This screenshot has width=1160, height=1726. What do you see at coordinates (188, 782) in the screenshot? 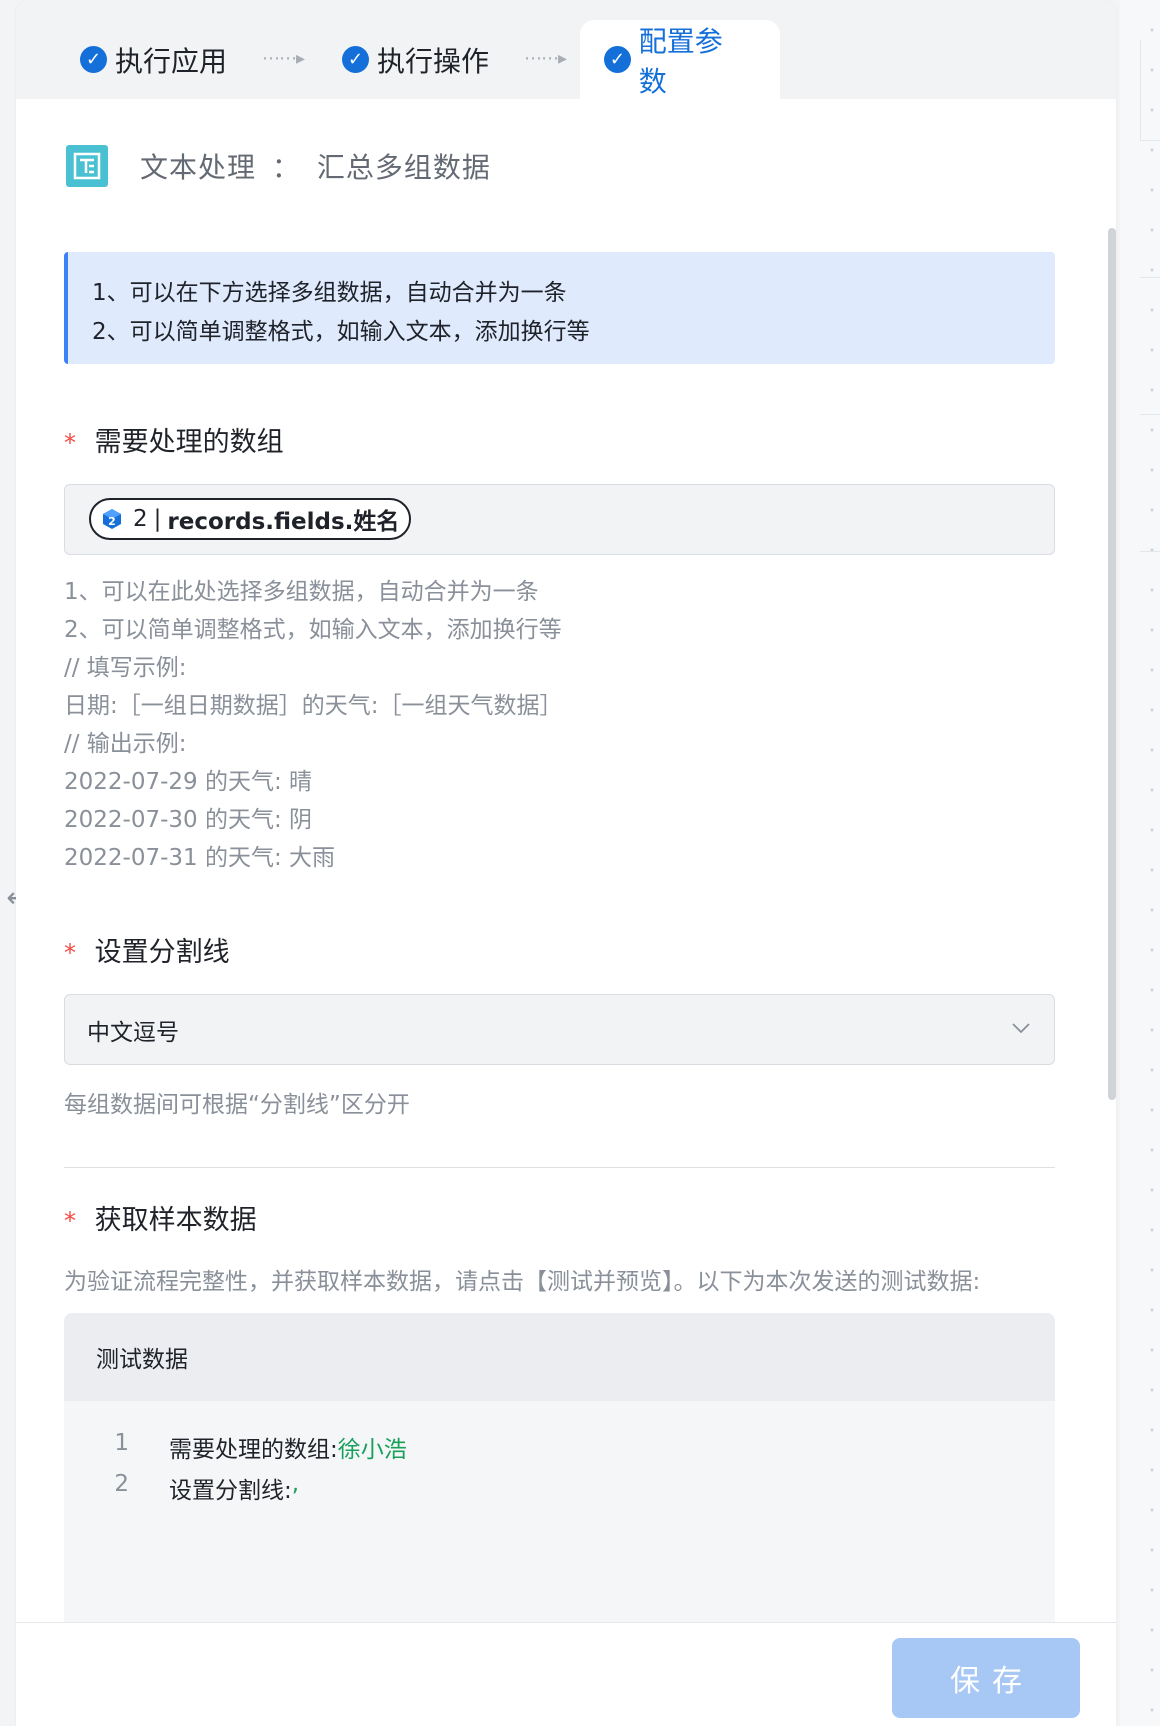
I see `help-line: 2022-07-29 的天气: 晴` at bounding box center [188, 782].